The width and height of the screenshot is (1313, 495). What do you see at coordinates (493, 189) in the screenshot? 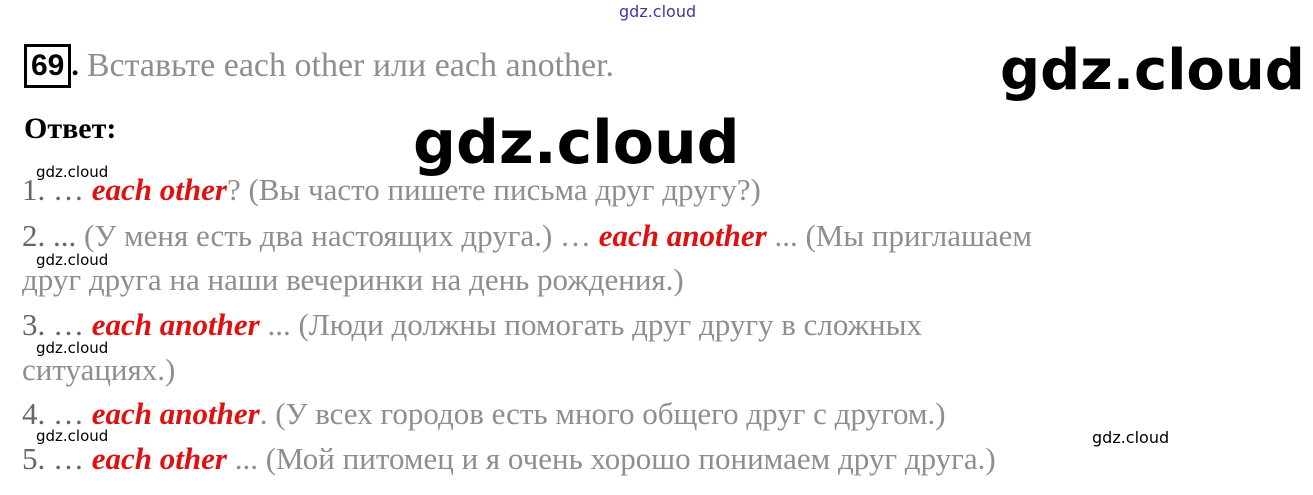
I see `answer-translation: ? (Вы часто пишете письма друг другу?)` at bounding box center [493, 189].